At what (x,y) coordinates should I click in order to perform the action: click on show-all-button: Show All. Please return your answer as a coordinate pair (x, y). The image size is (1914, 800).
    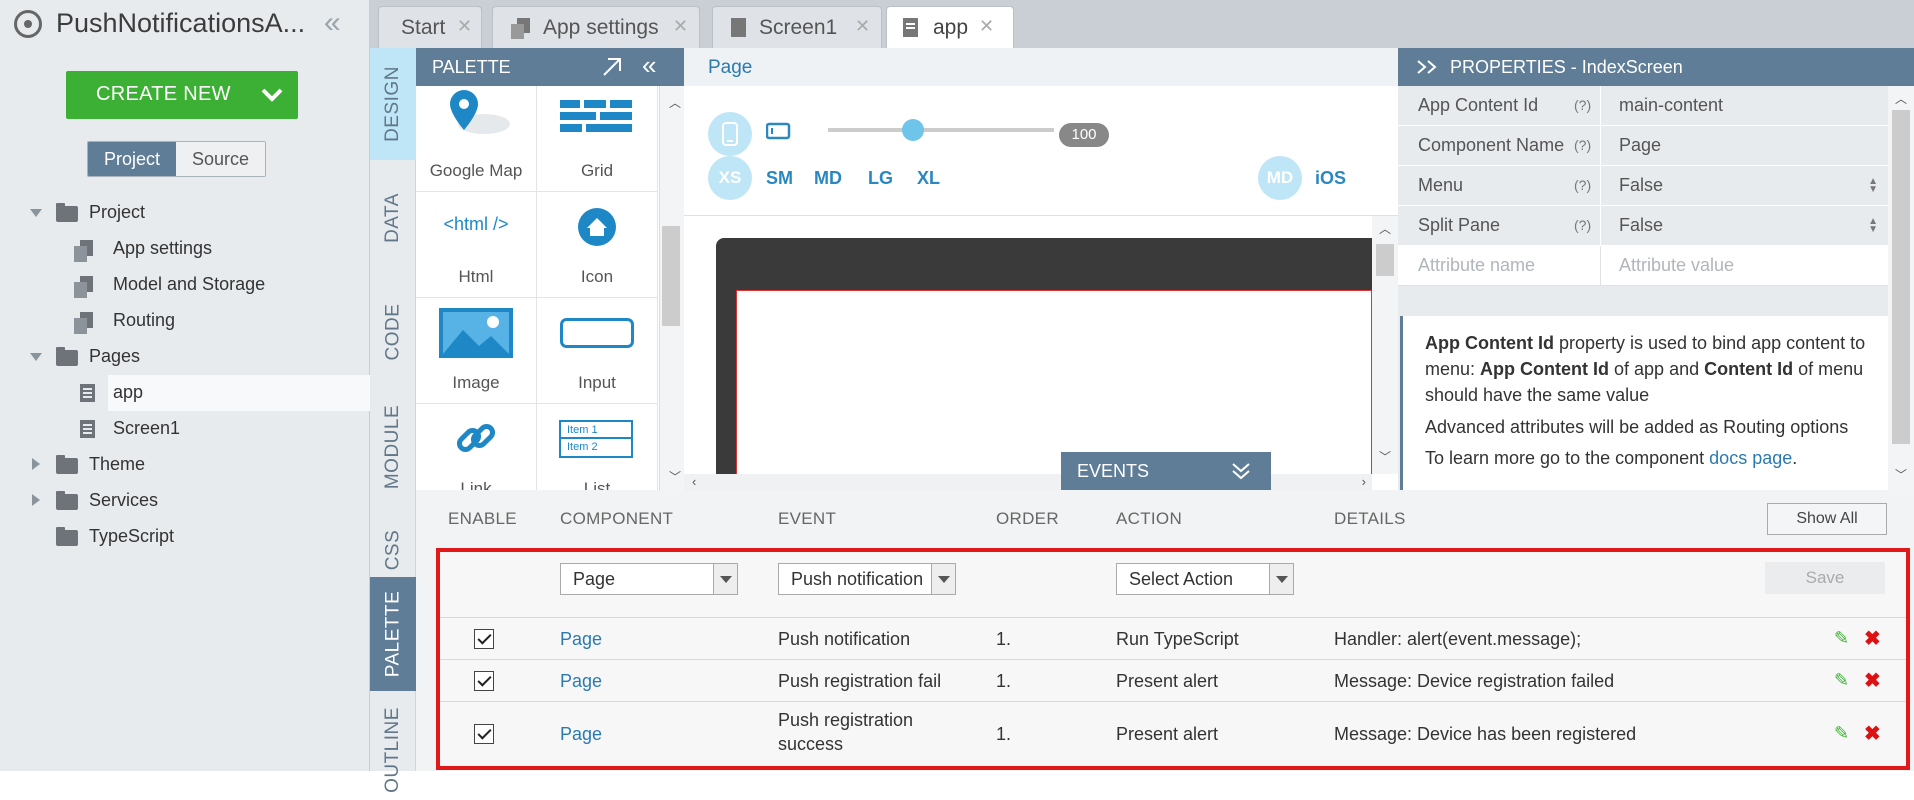
    Looking at the image, I should click on (1827, 519).